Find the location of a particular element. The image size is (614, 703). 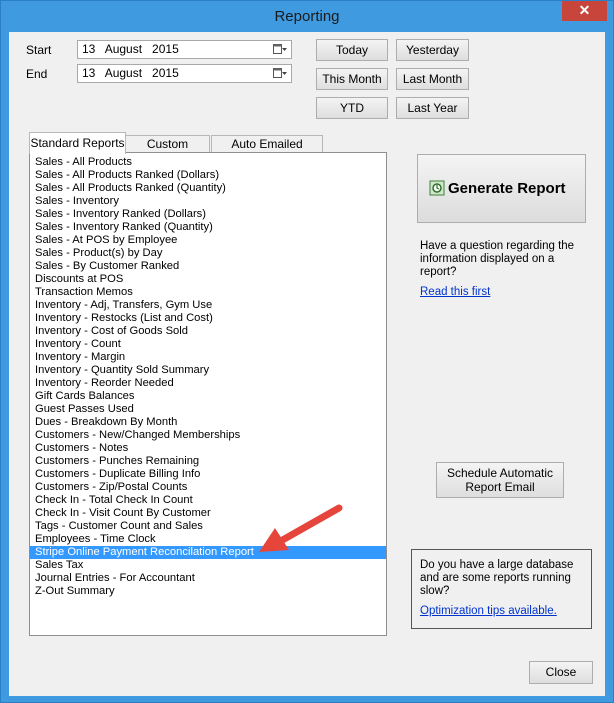

report-list-item: Inventory - Cost of Goods Sold is located at coordinates (208, 331).